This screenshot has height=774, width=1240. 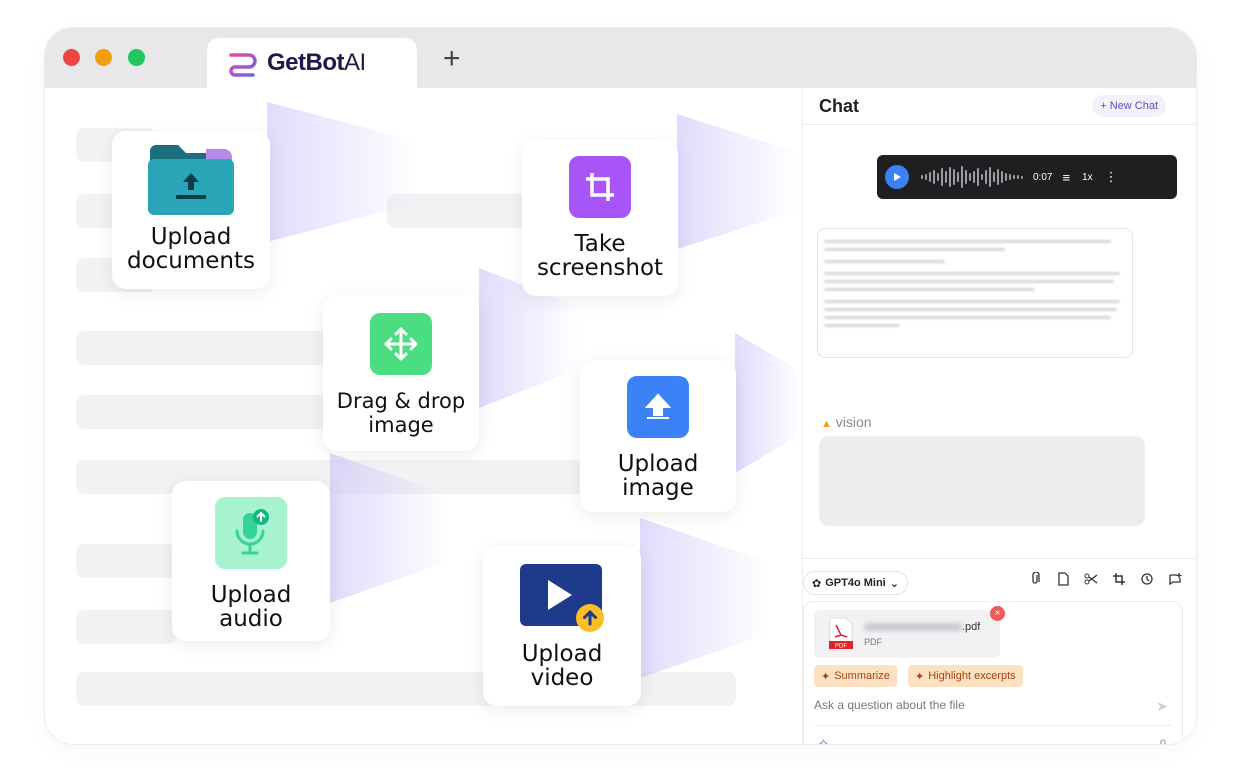 I want to click on new-chat-button: + New Chat, so click(x=1129, y=106).